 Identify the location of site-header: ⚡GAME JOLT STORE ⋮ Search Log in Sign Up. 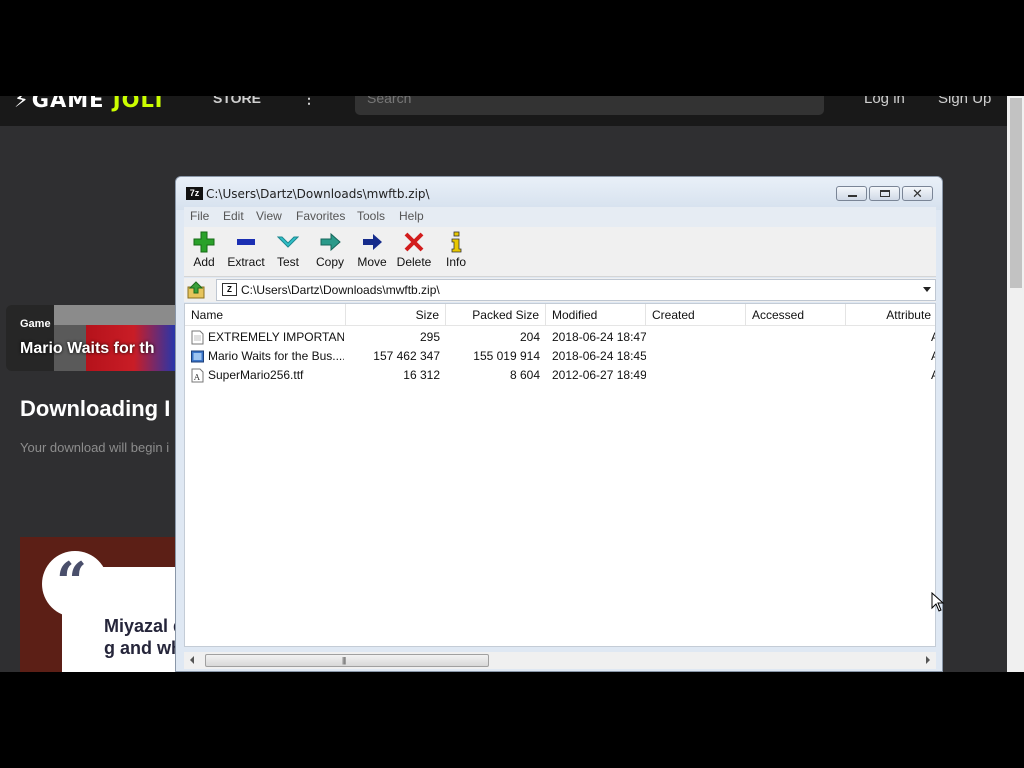
(503, 111).